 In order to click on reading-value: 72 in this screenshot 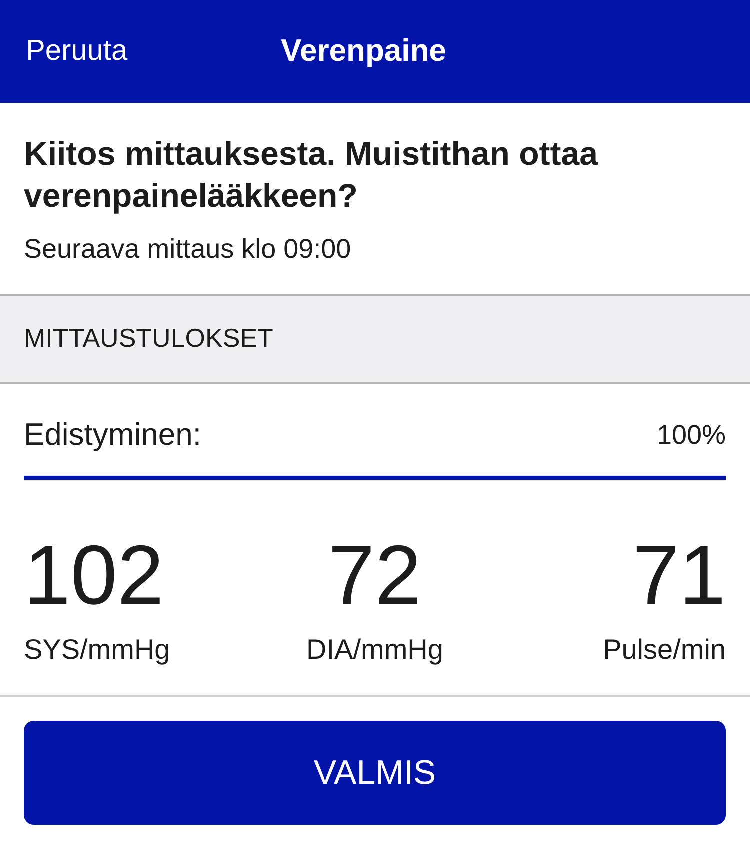, I will do `click(375, 575)`.